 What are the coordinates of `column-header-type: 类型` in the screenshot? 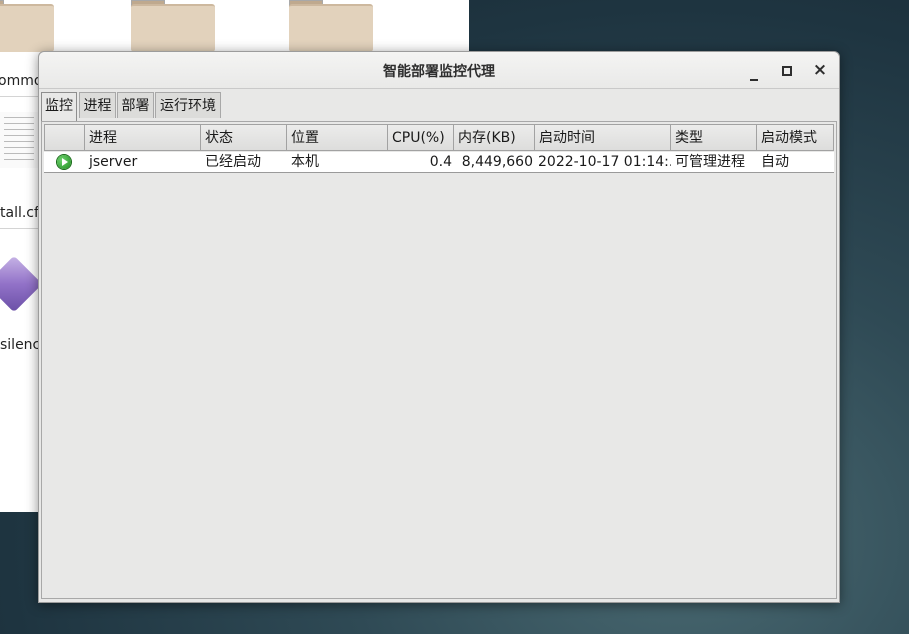 It's located at (714, 137).